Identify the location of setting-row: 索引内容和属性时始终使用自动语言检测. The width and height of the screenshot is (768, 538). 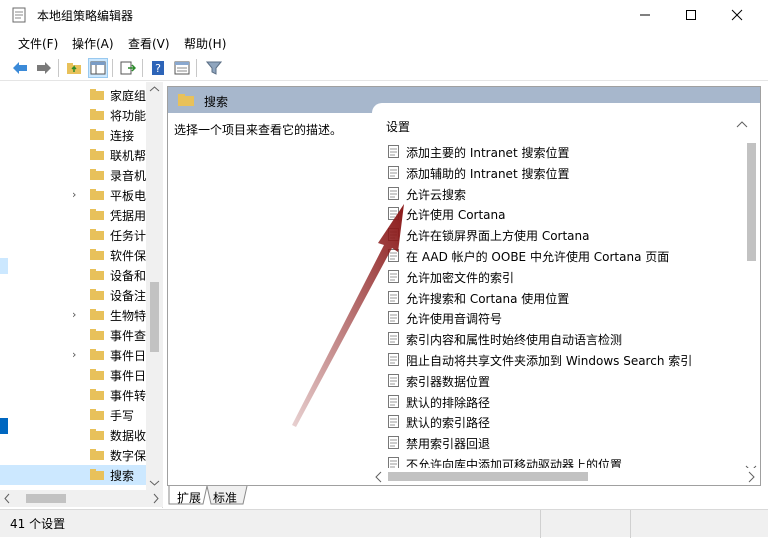
(564, 338).